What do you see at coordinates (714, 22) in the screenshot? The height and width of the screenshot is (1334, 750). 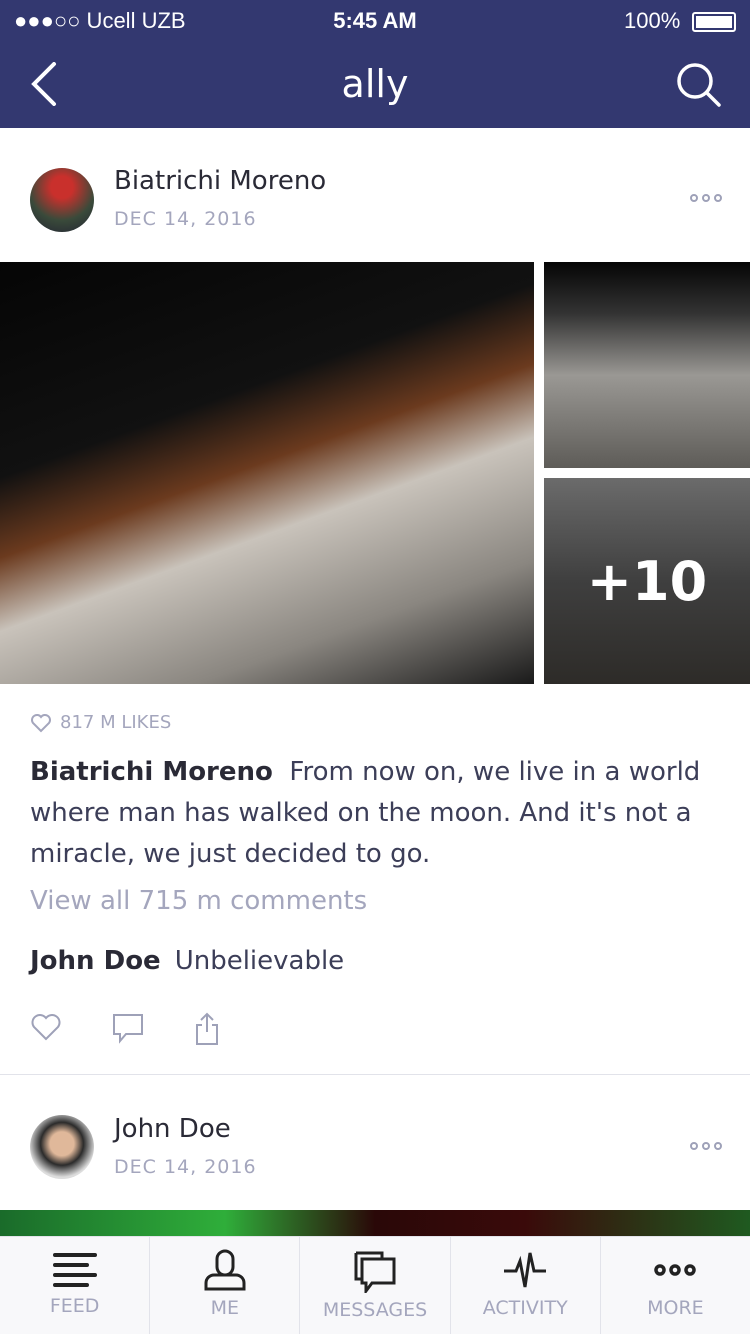 I see `battery-icon` at bounding box center [714, 22].